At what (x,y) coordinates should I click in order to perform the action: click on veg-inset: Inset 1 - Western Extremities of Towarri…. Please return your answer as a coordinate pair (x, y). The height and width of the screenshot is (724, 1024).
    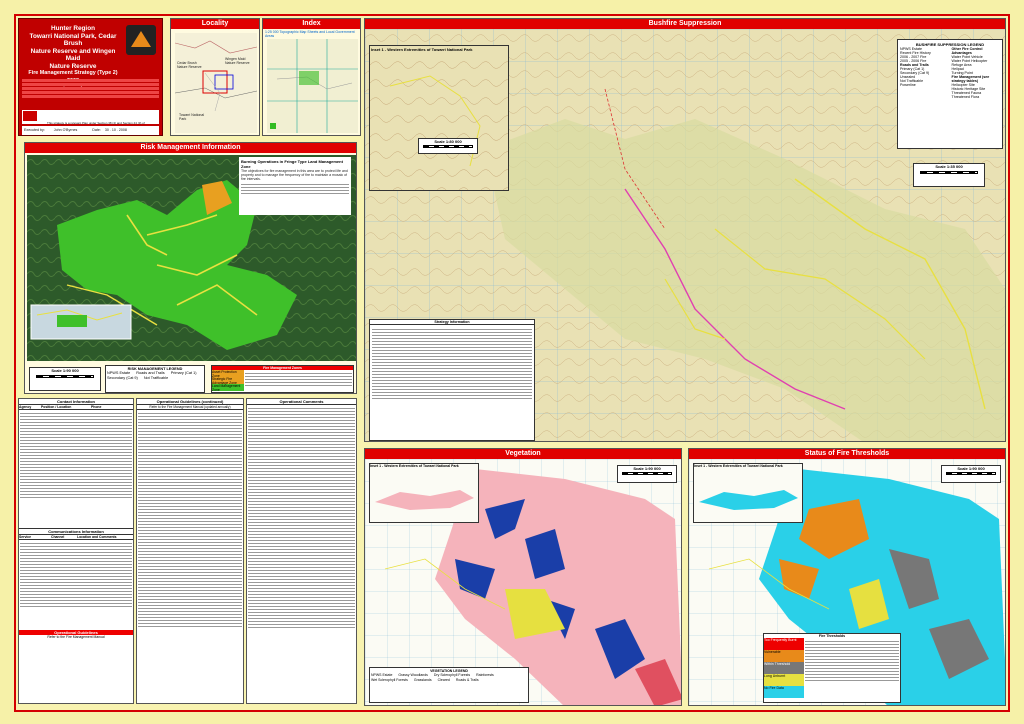
    Looking at the image, I should click on (424, 493).